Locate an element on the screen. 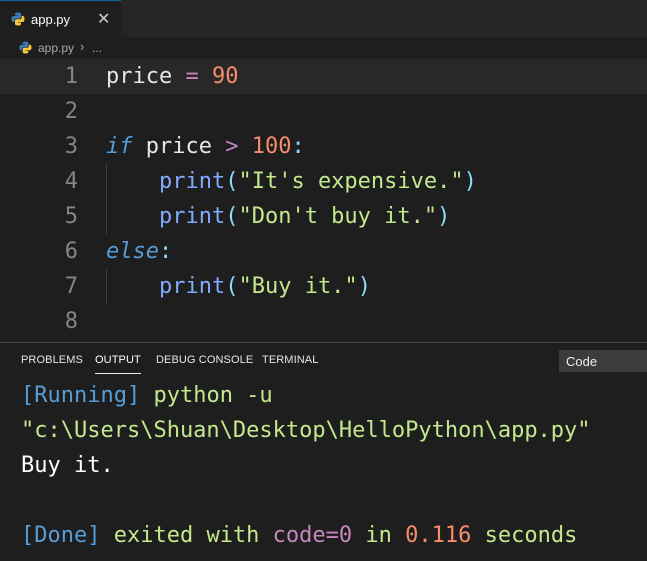 The width and height of the screenshot is (647, 561). chevron-right-icon: › is located at coordinates (82, 46).